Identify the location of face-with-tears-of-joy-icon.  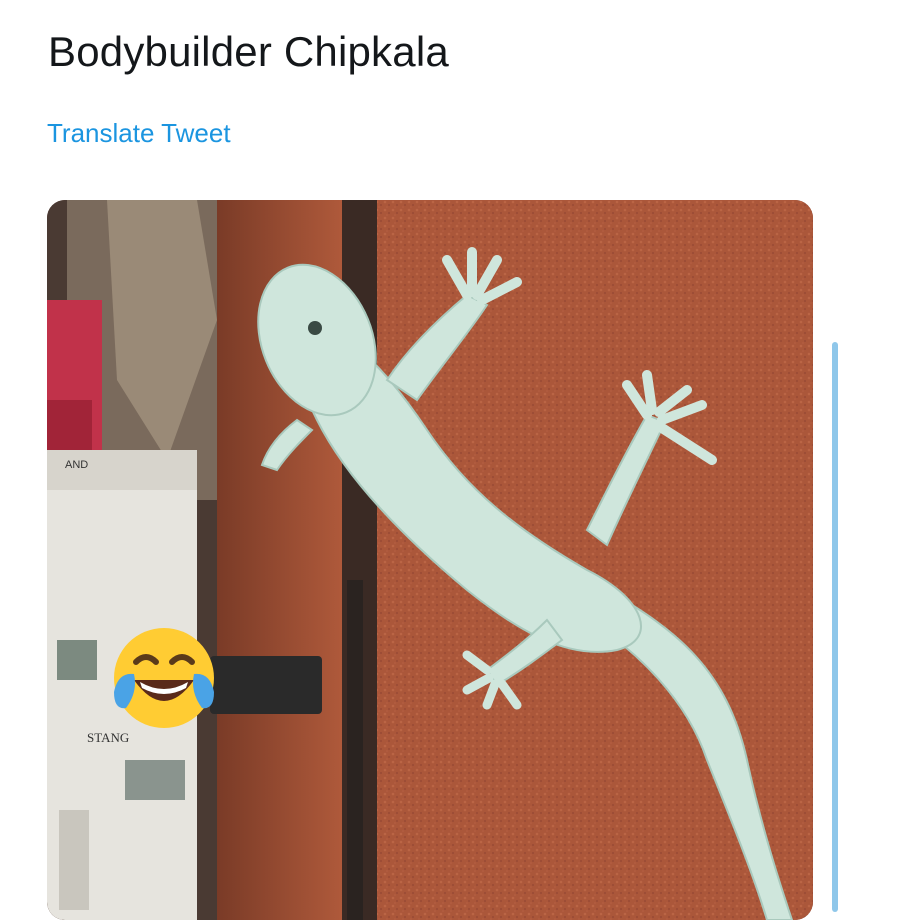
(164, 678).